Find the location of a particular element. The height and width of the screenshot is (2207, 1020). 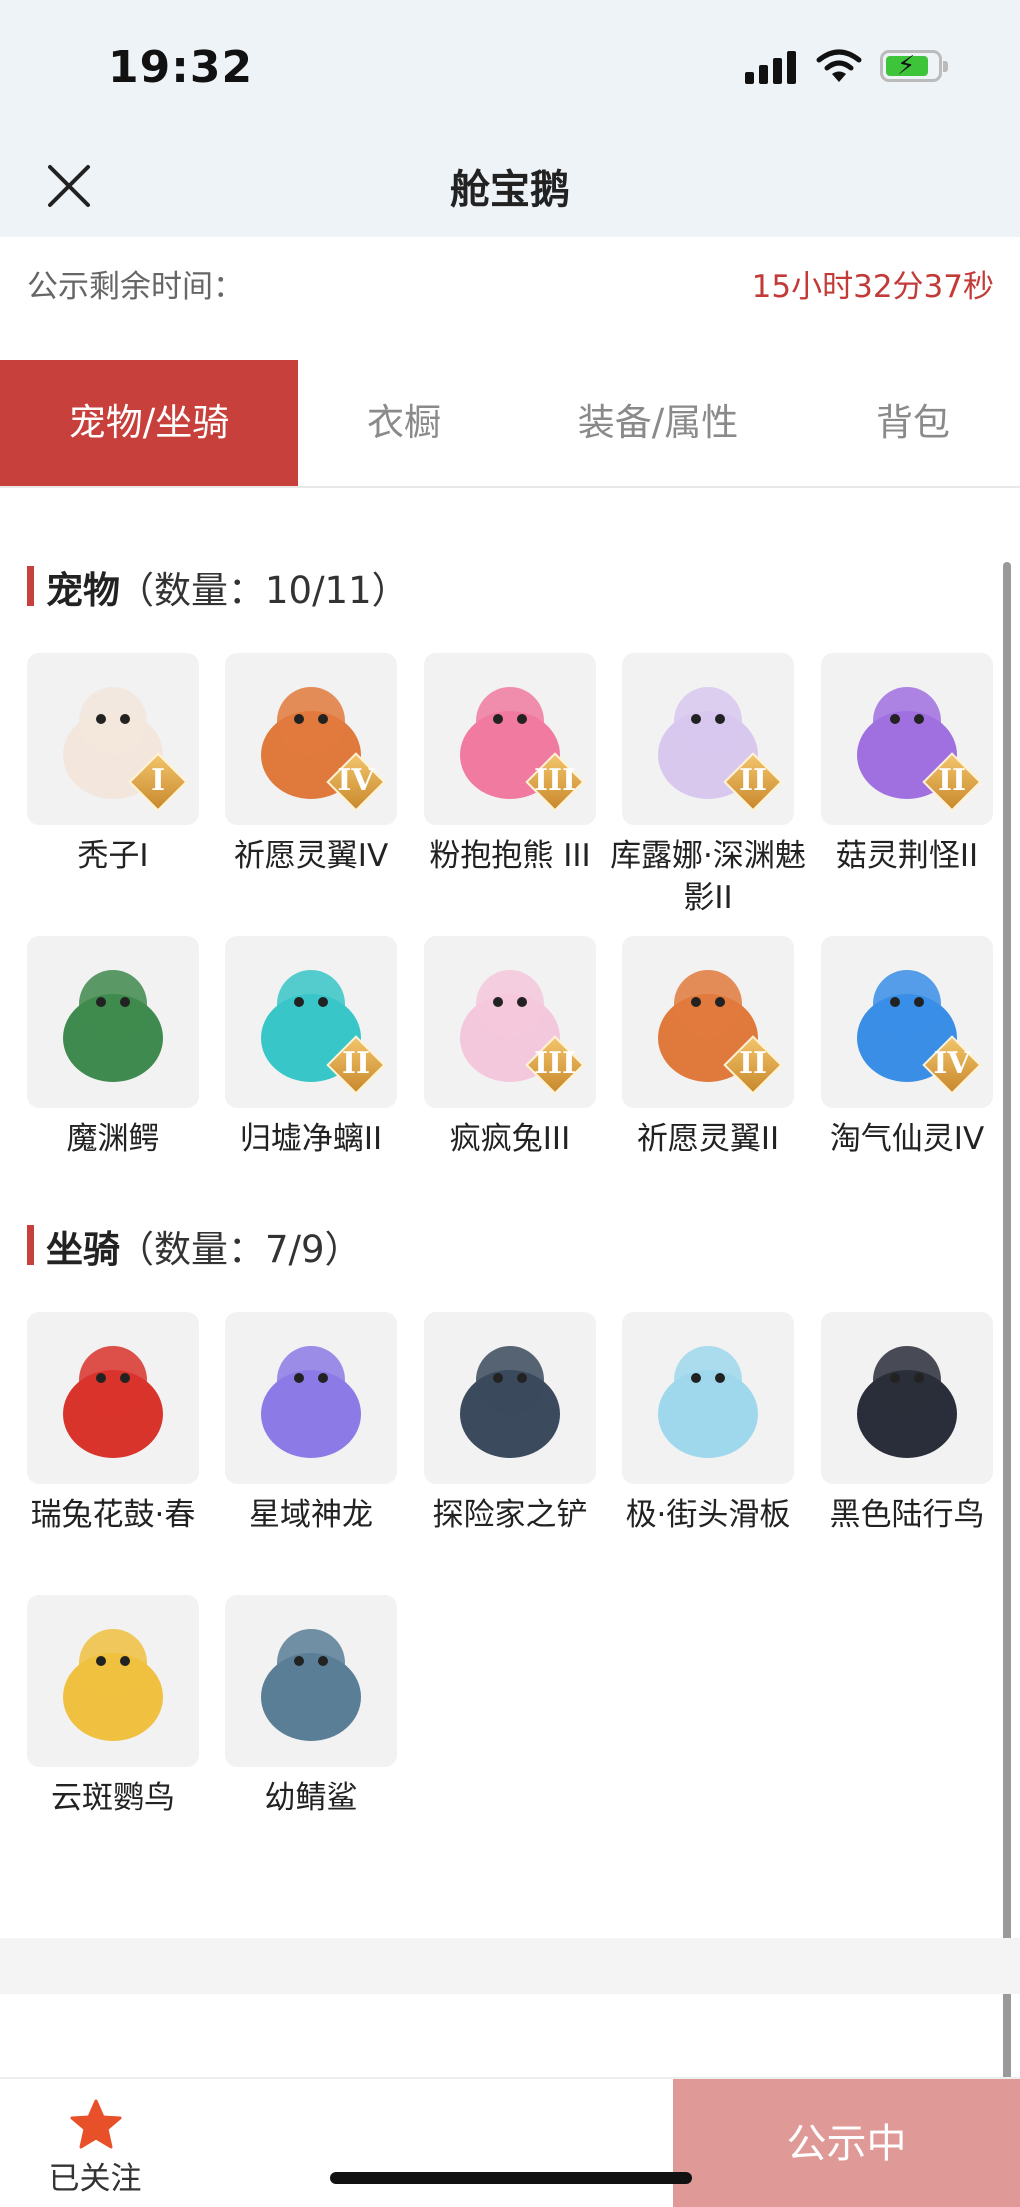

battery-icon: ⚡ is located at coordinates (914, 66).